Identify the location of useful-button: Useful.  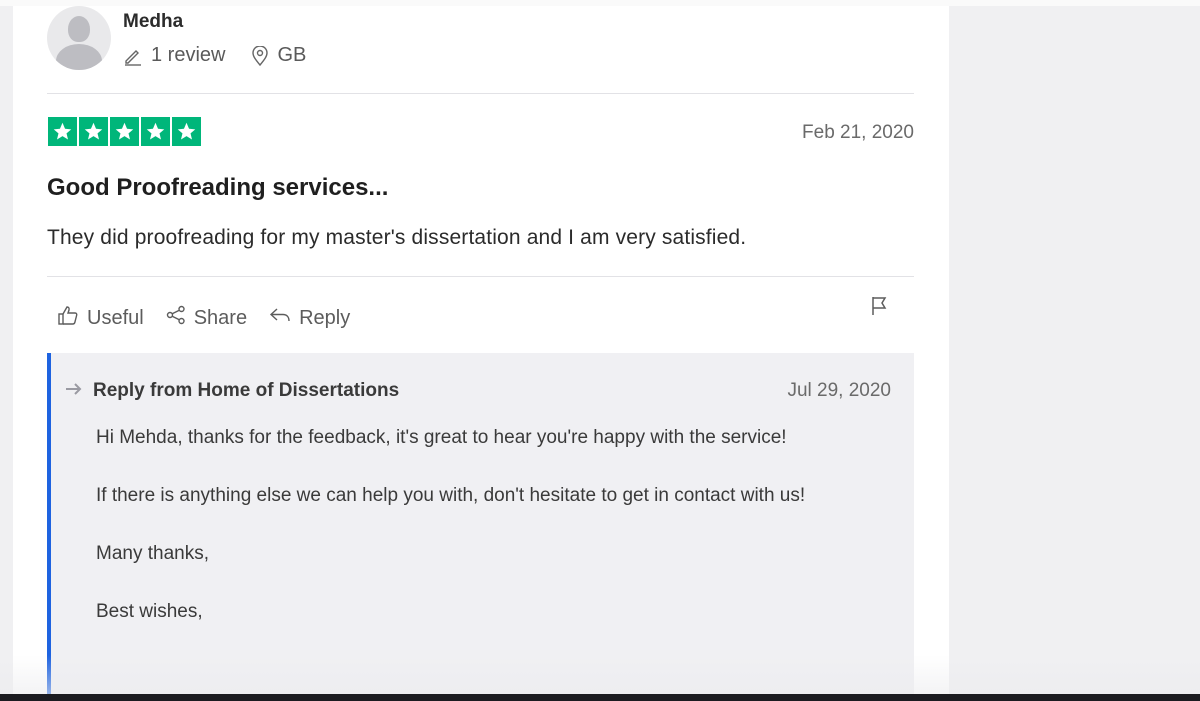
(100, 318).